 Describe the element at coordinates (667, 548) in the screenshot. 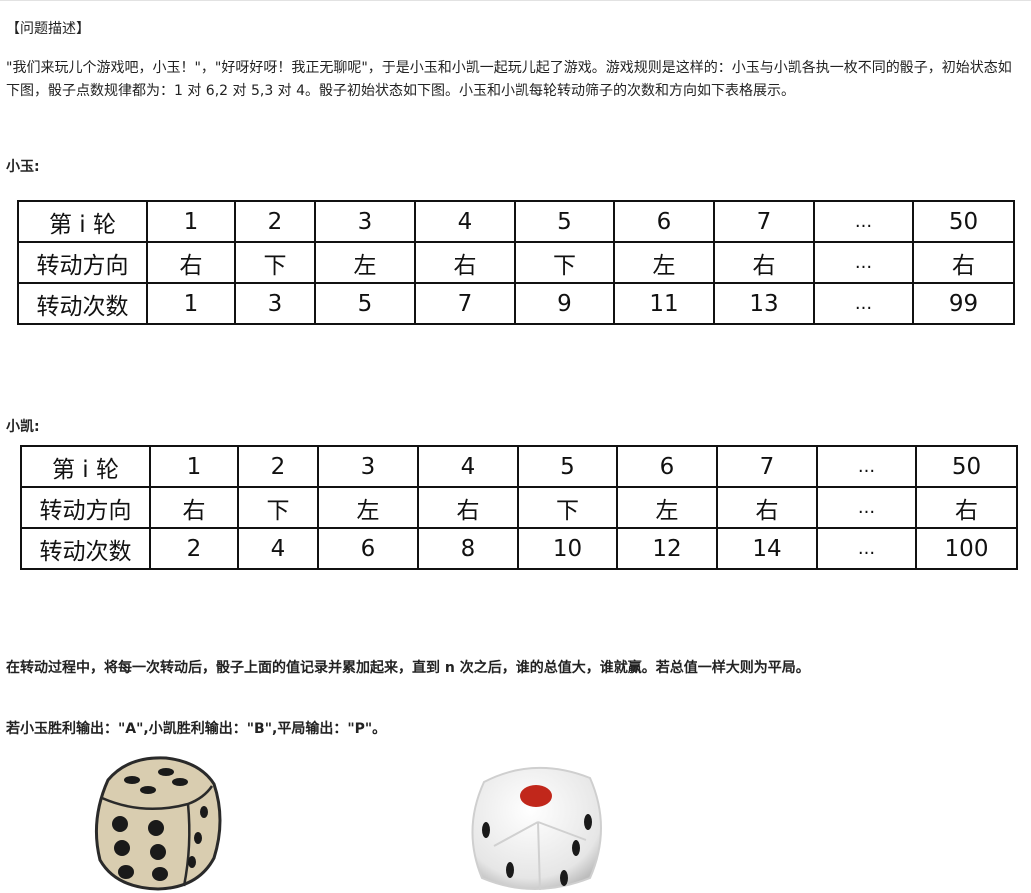

I see `table-cell: 12` at that location.